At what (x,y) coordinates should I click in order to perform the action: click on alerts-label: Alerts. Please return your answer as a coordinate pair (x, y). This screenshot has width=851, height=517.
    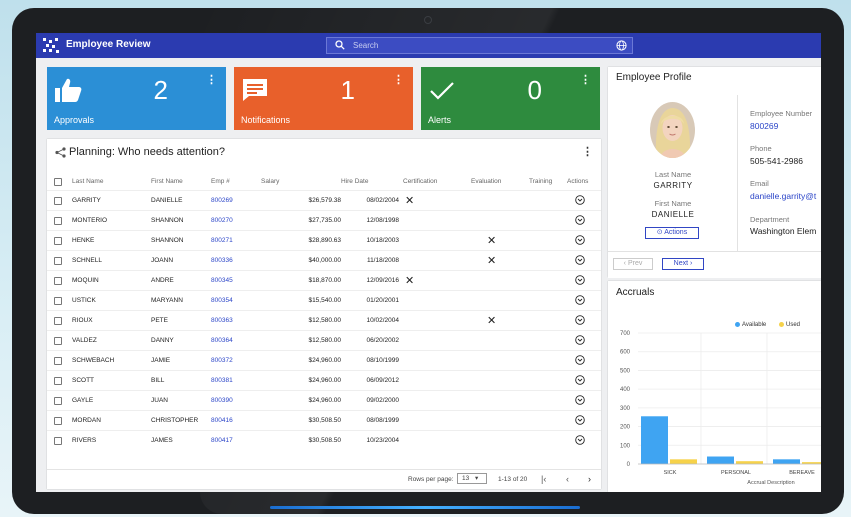
    Looking at the image, I should click on (440, 120).